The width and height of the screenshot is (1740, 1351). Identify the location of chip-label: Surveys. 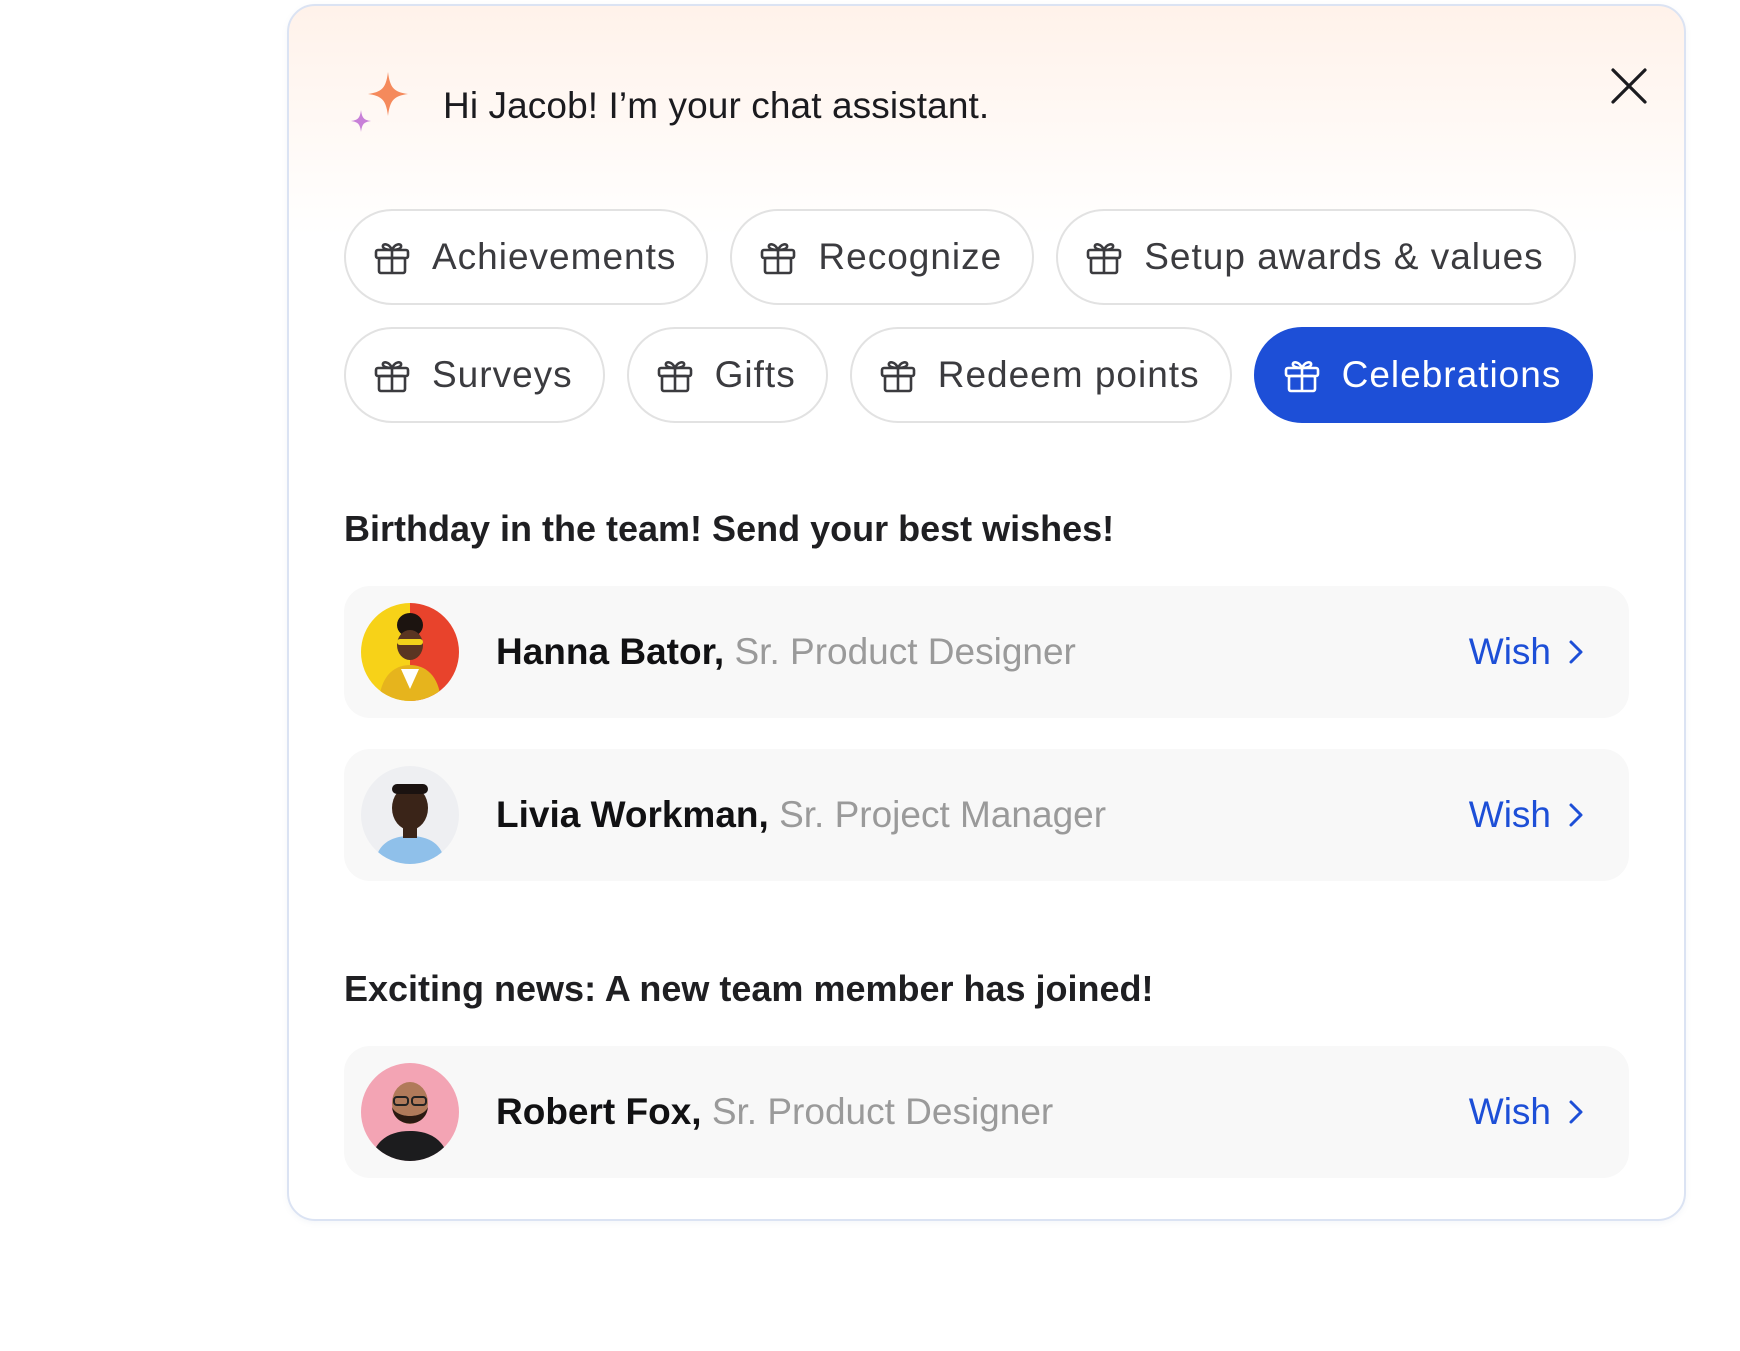
(502, 374).